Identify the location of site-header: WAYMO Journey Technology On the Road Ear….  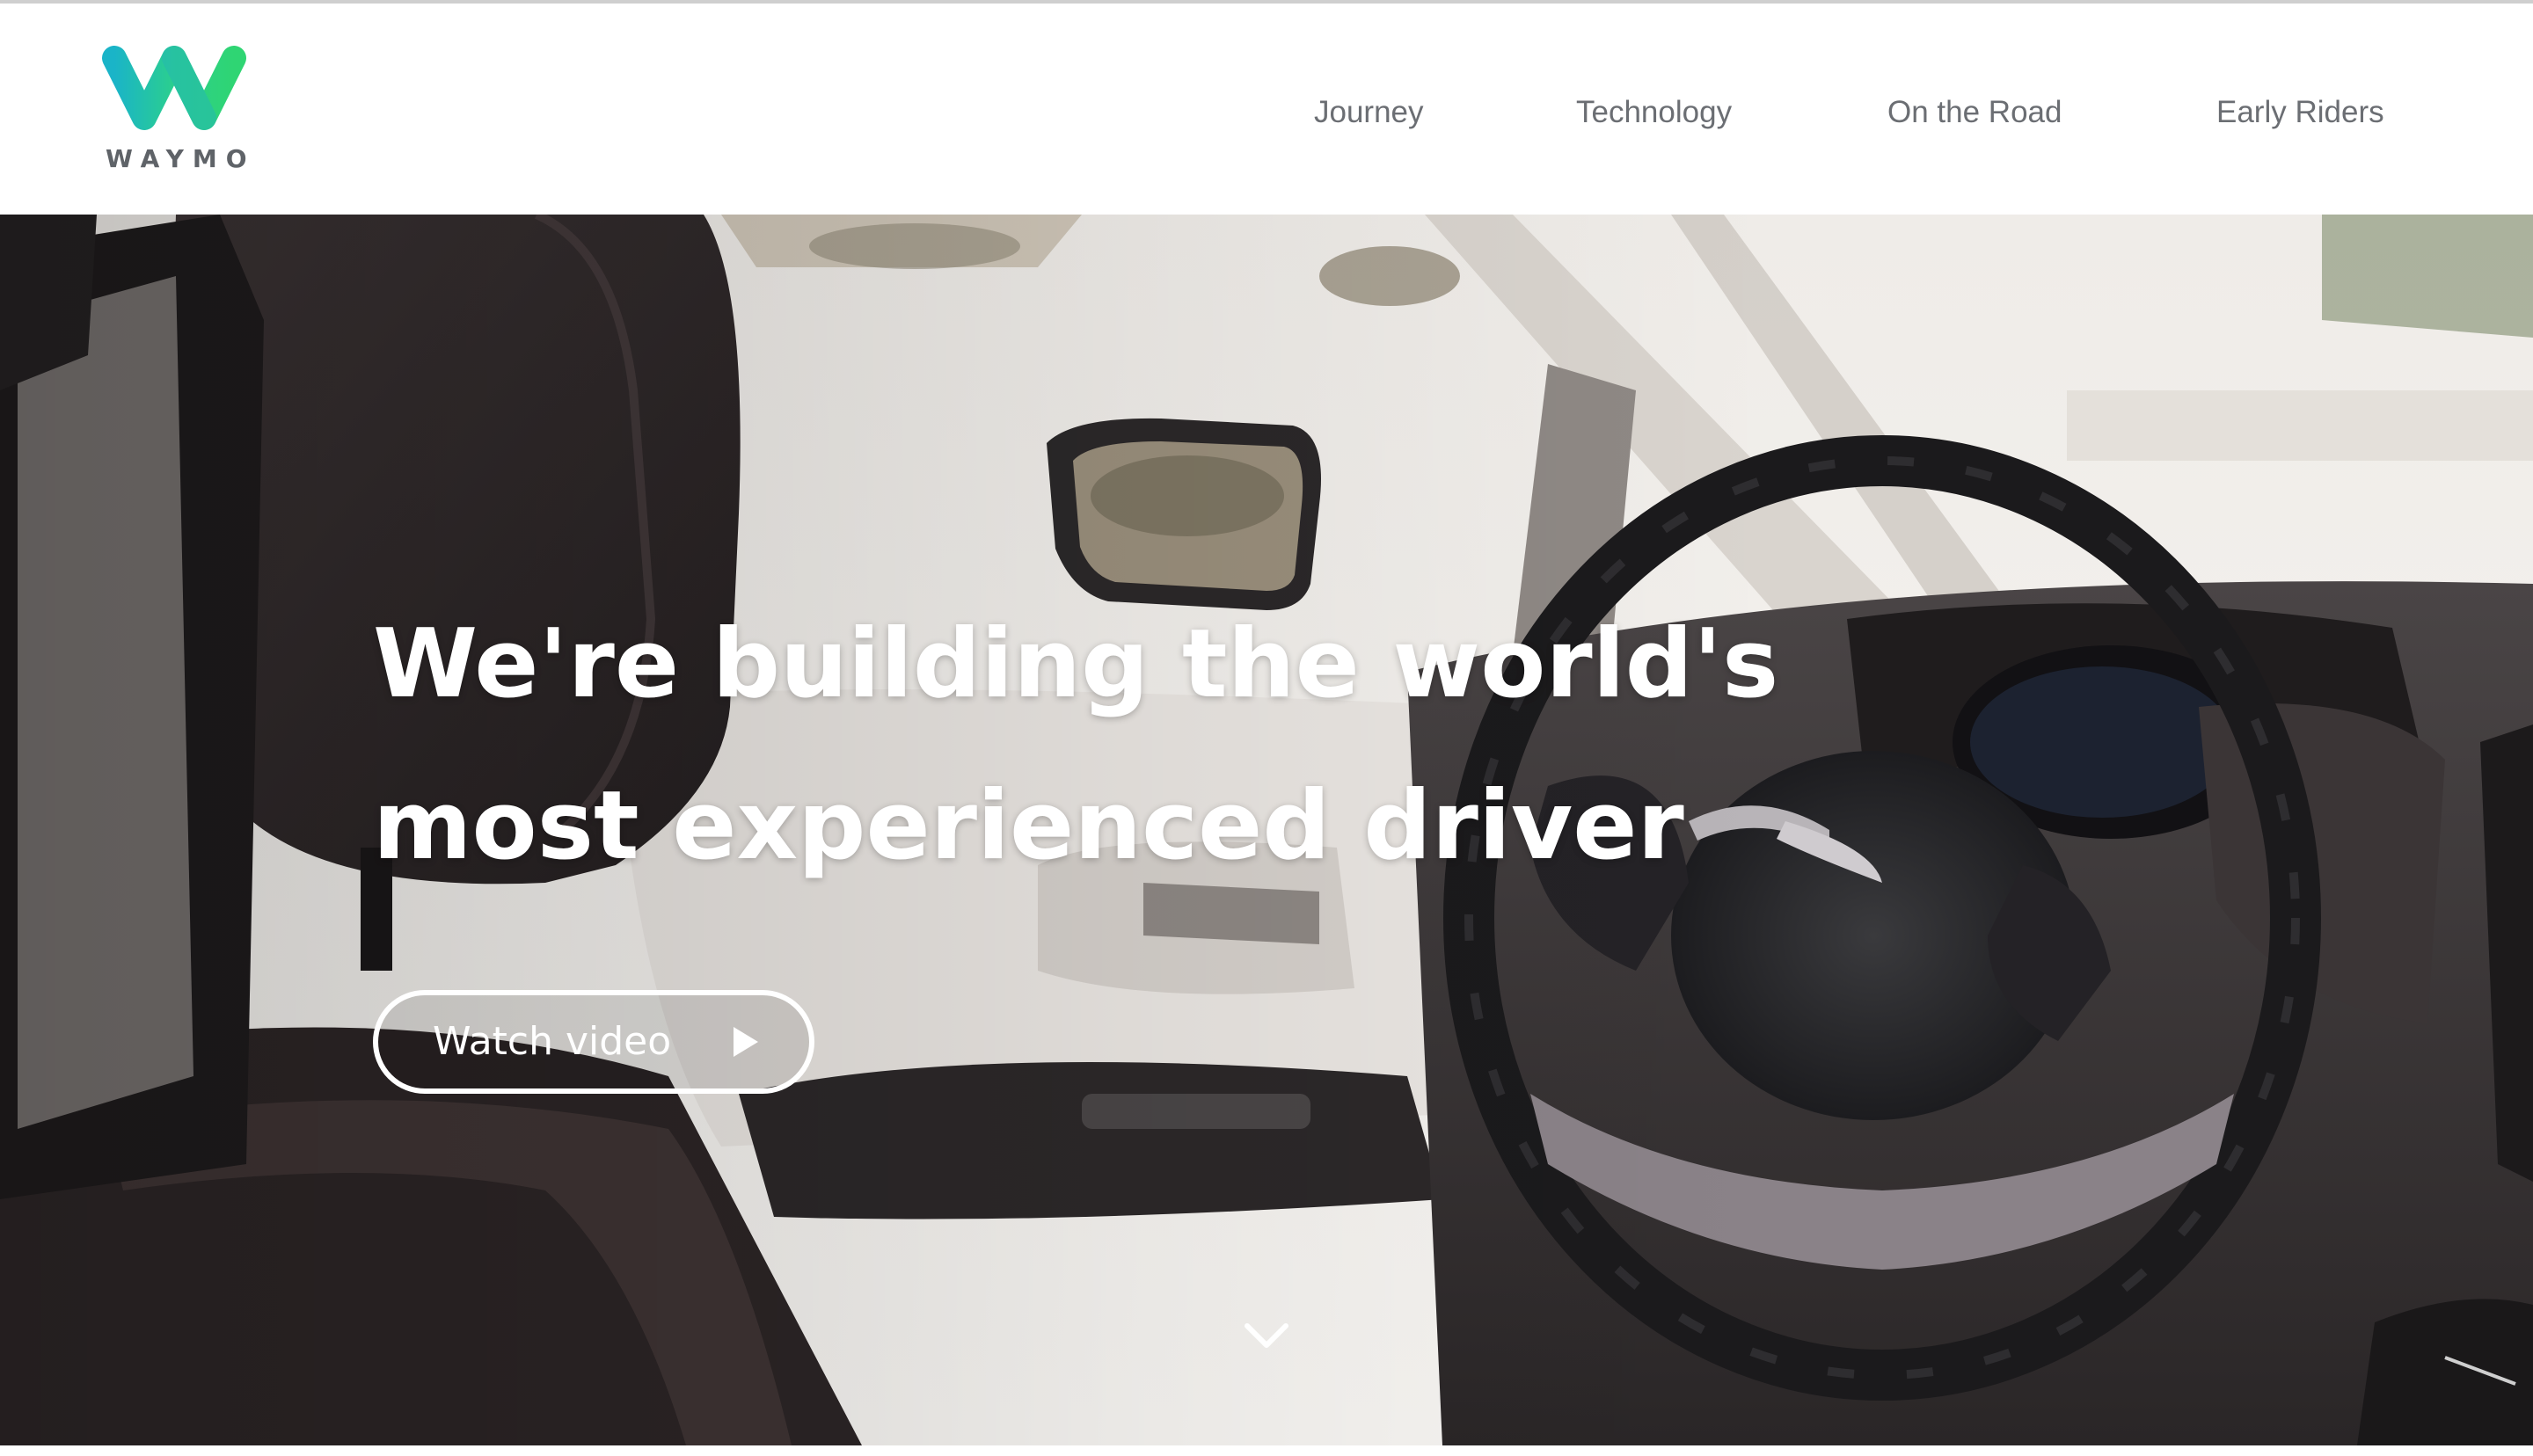
(1266, 109).